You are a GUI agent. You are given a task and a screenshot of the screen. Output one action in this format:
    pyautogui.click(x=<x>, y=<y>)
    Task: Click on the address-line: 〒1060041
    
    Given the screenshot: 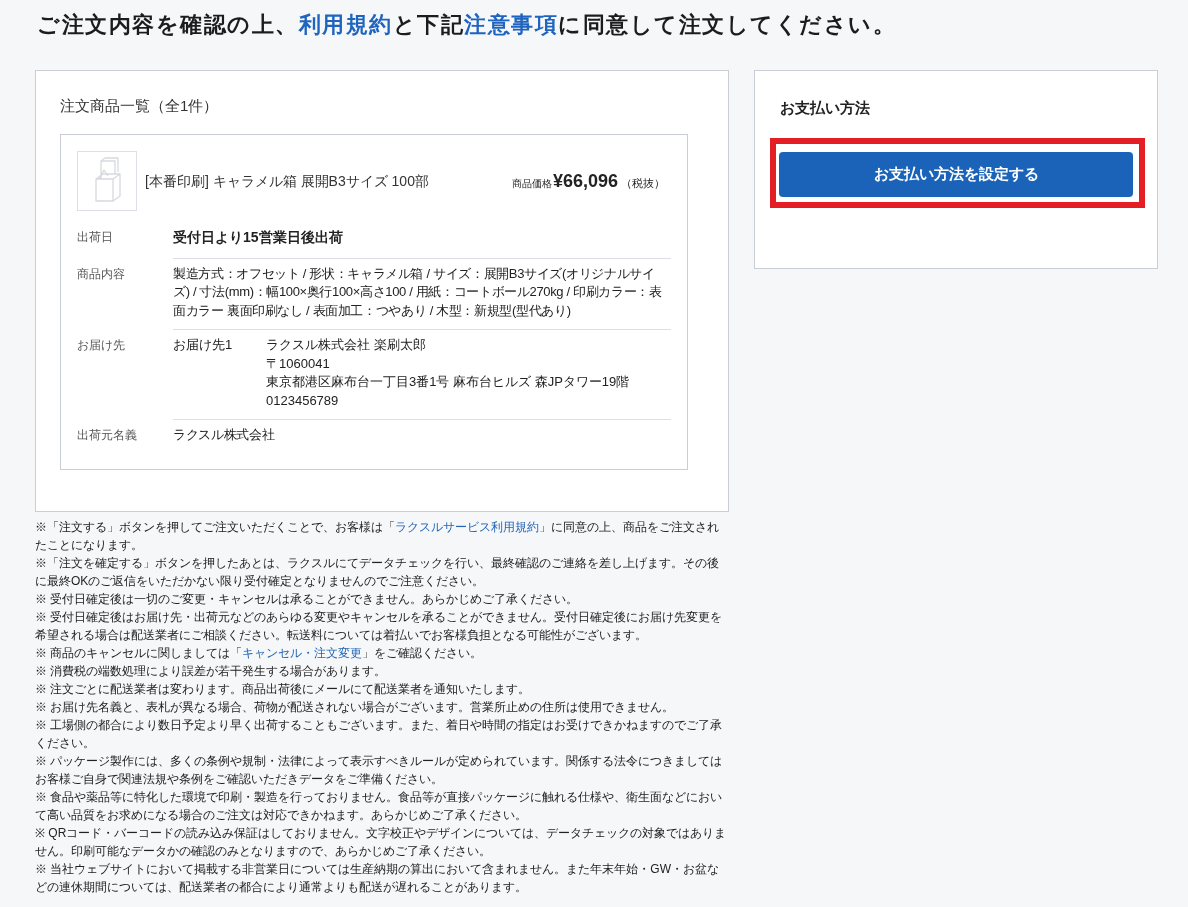 What is the action you would take?
    pyautogui.click(x=298, y=363)
    